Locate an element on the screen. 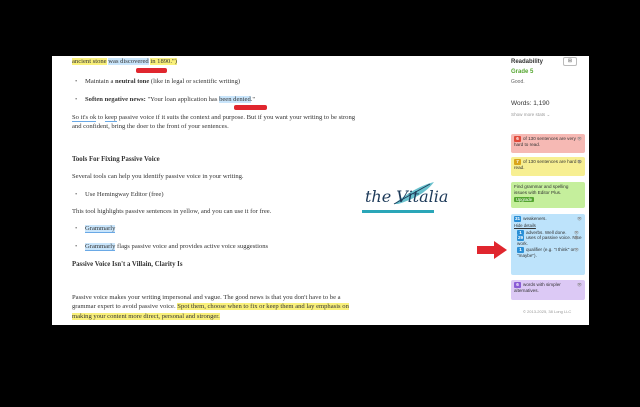 The width and height of the screenshot is (640, 407). text-bold: neutral tone is located at coordinates (132, 81).